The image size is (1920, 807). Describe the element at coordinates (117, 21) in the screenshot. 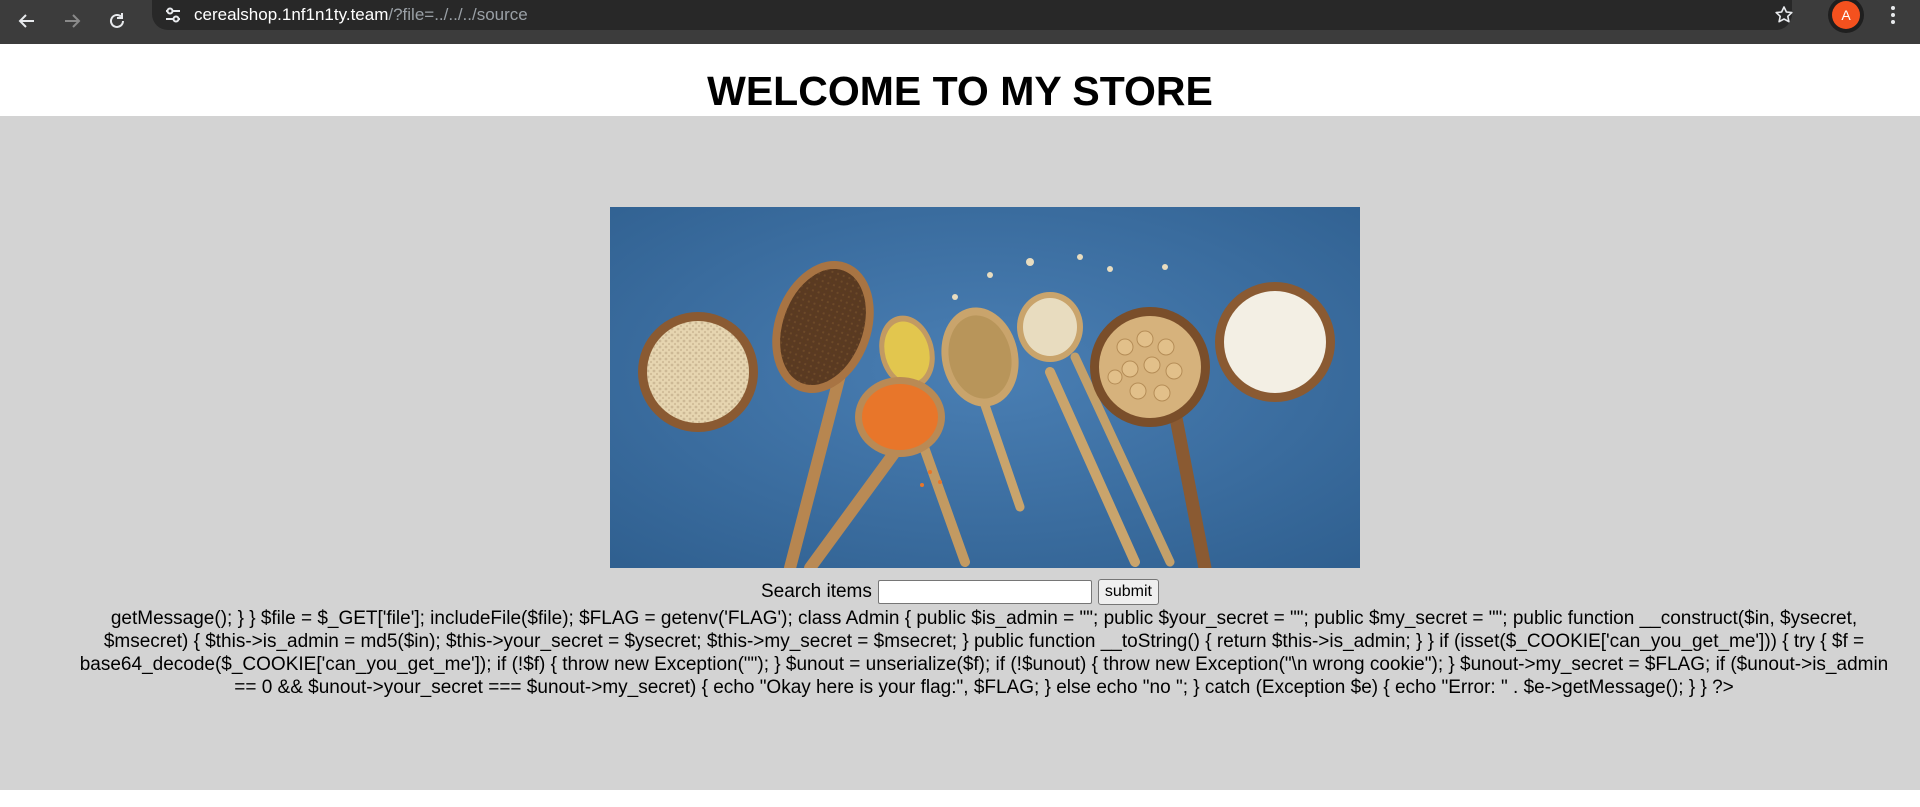

I see `reload-icon` at that location.